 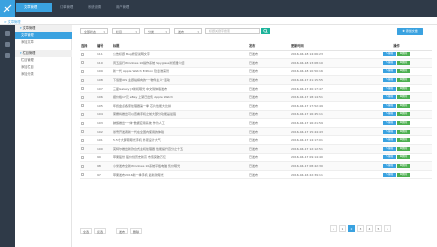 What do you see at coordinates (387, 228) in the screenshot?
I see `pager-next: ›` at bounding box center [387, 228].